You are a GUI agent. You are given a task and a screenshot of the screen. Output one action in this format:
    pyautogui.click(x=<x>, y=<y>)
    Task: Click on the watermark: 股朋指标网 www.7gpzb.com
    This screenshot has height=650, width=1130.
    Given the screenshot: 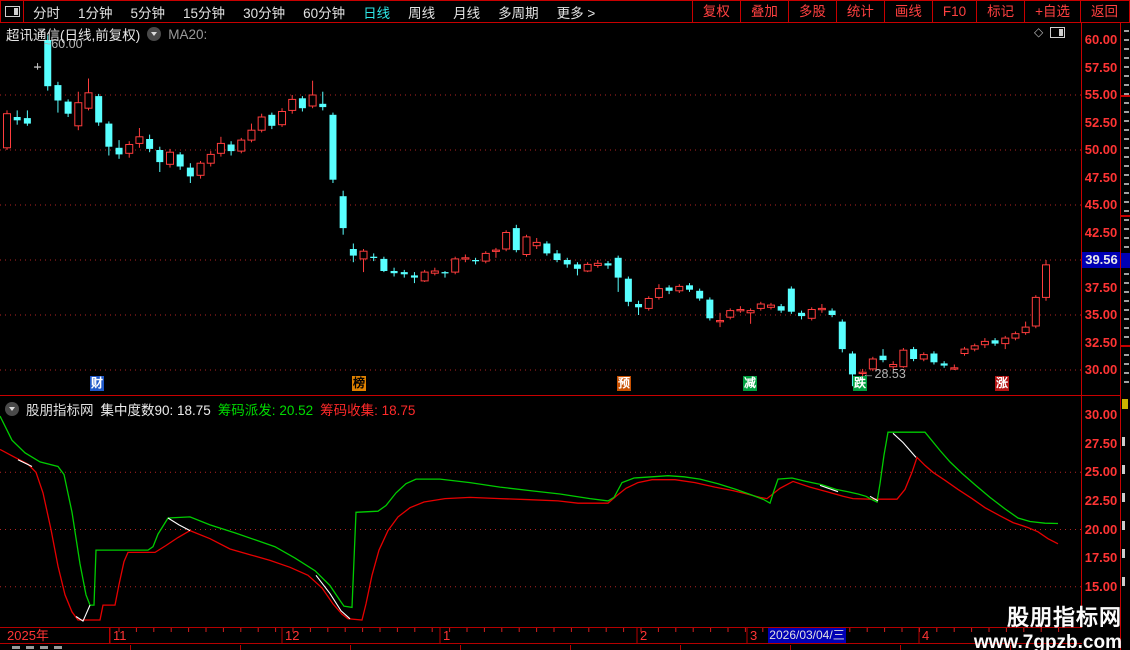 What is the action you would take?
    pyautogui.click(x=1048, y=625)
    